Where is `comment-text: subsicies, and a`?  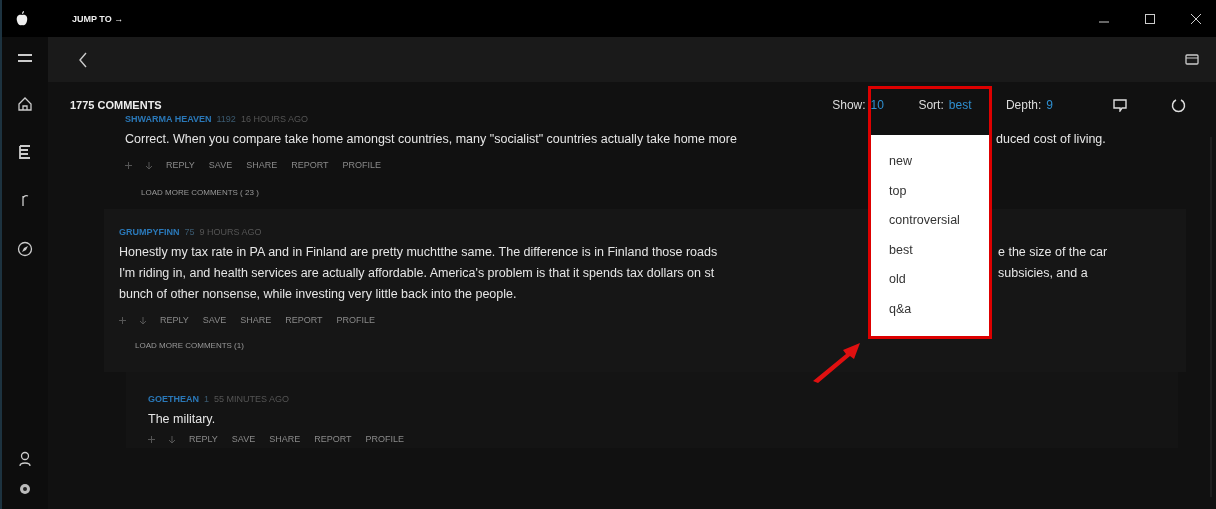 comment-text: subsicies, and a is located at coordinates (1043, 273).